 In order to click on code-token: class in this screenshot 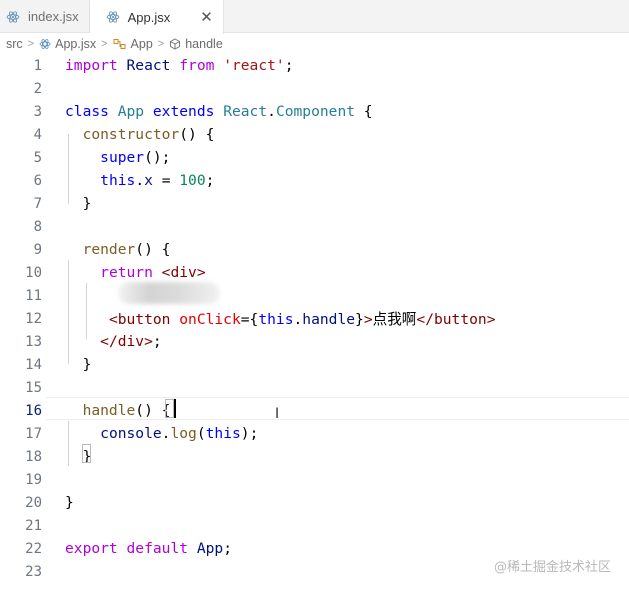, I will do `click(87, 111)`.